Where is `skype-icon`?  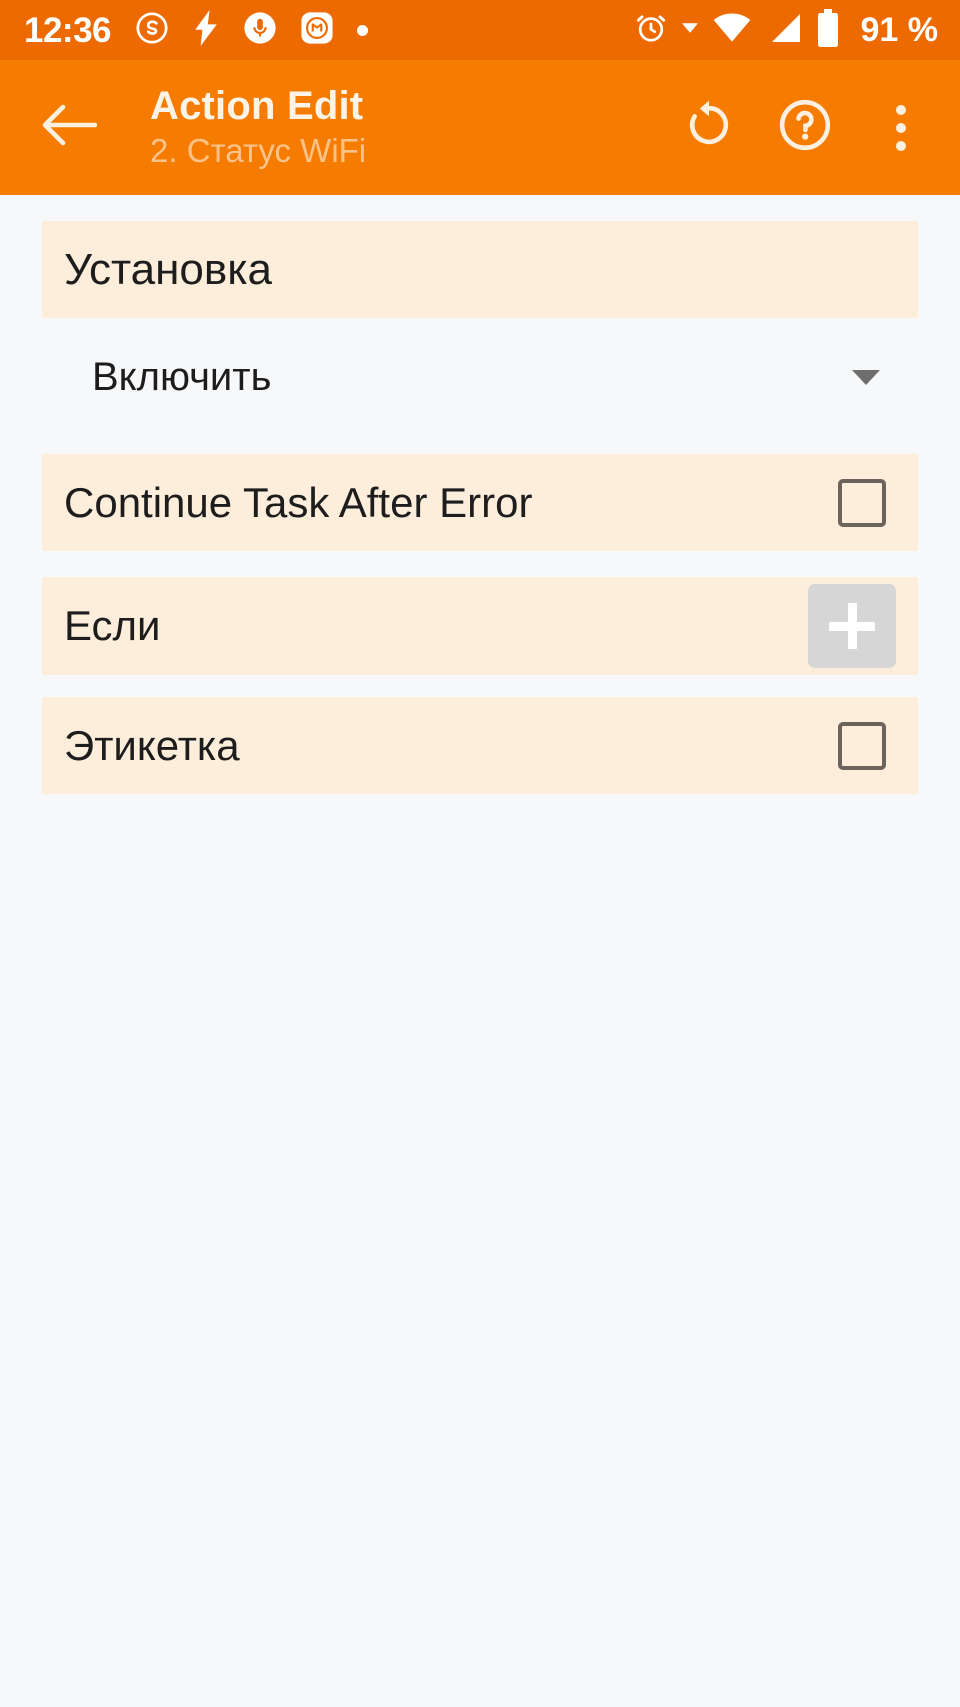
skype-icon is located at coordinates (152, 30).